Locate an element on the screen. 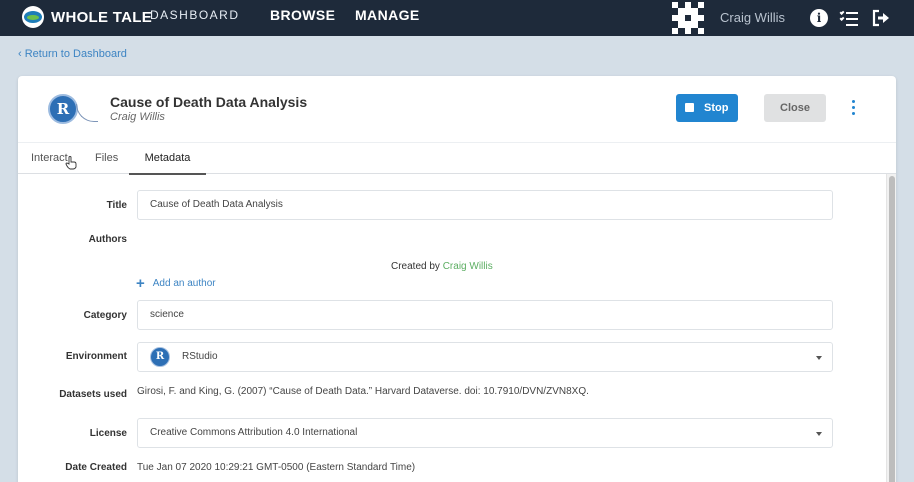 This screenshot has height=482, width=914. return-to-dashboard-link: ‹ Return to Dashboard is located at coordinates (72, 54).